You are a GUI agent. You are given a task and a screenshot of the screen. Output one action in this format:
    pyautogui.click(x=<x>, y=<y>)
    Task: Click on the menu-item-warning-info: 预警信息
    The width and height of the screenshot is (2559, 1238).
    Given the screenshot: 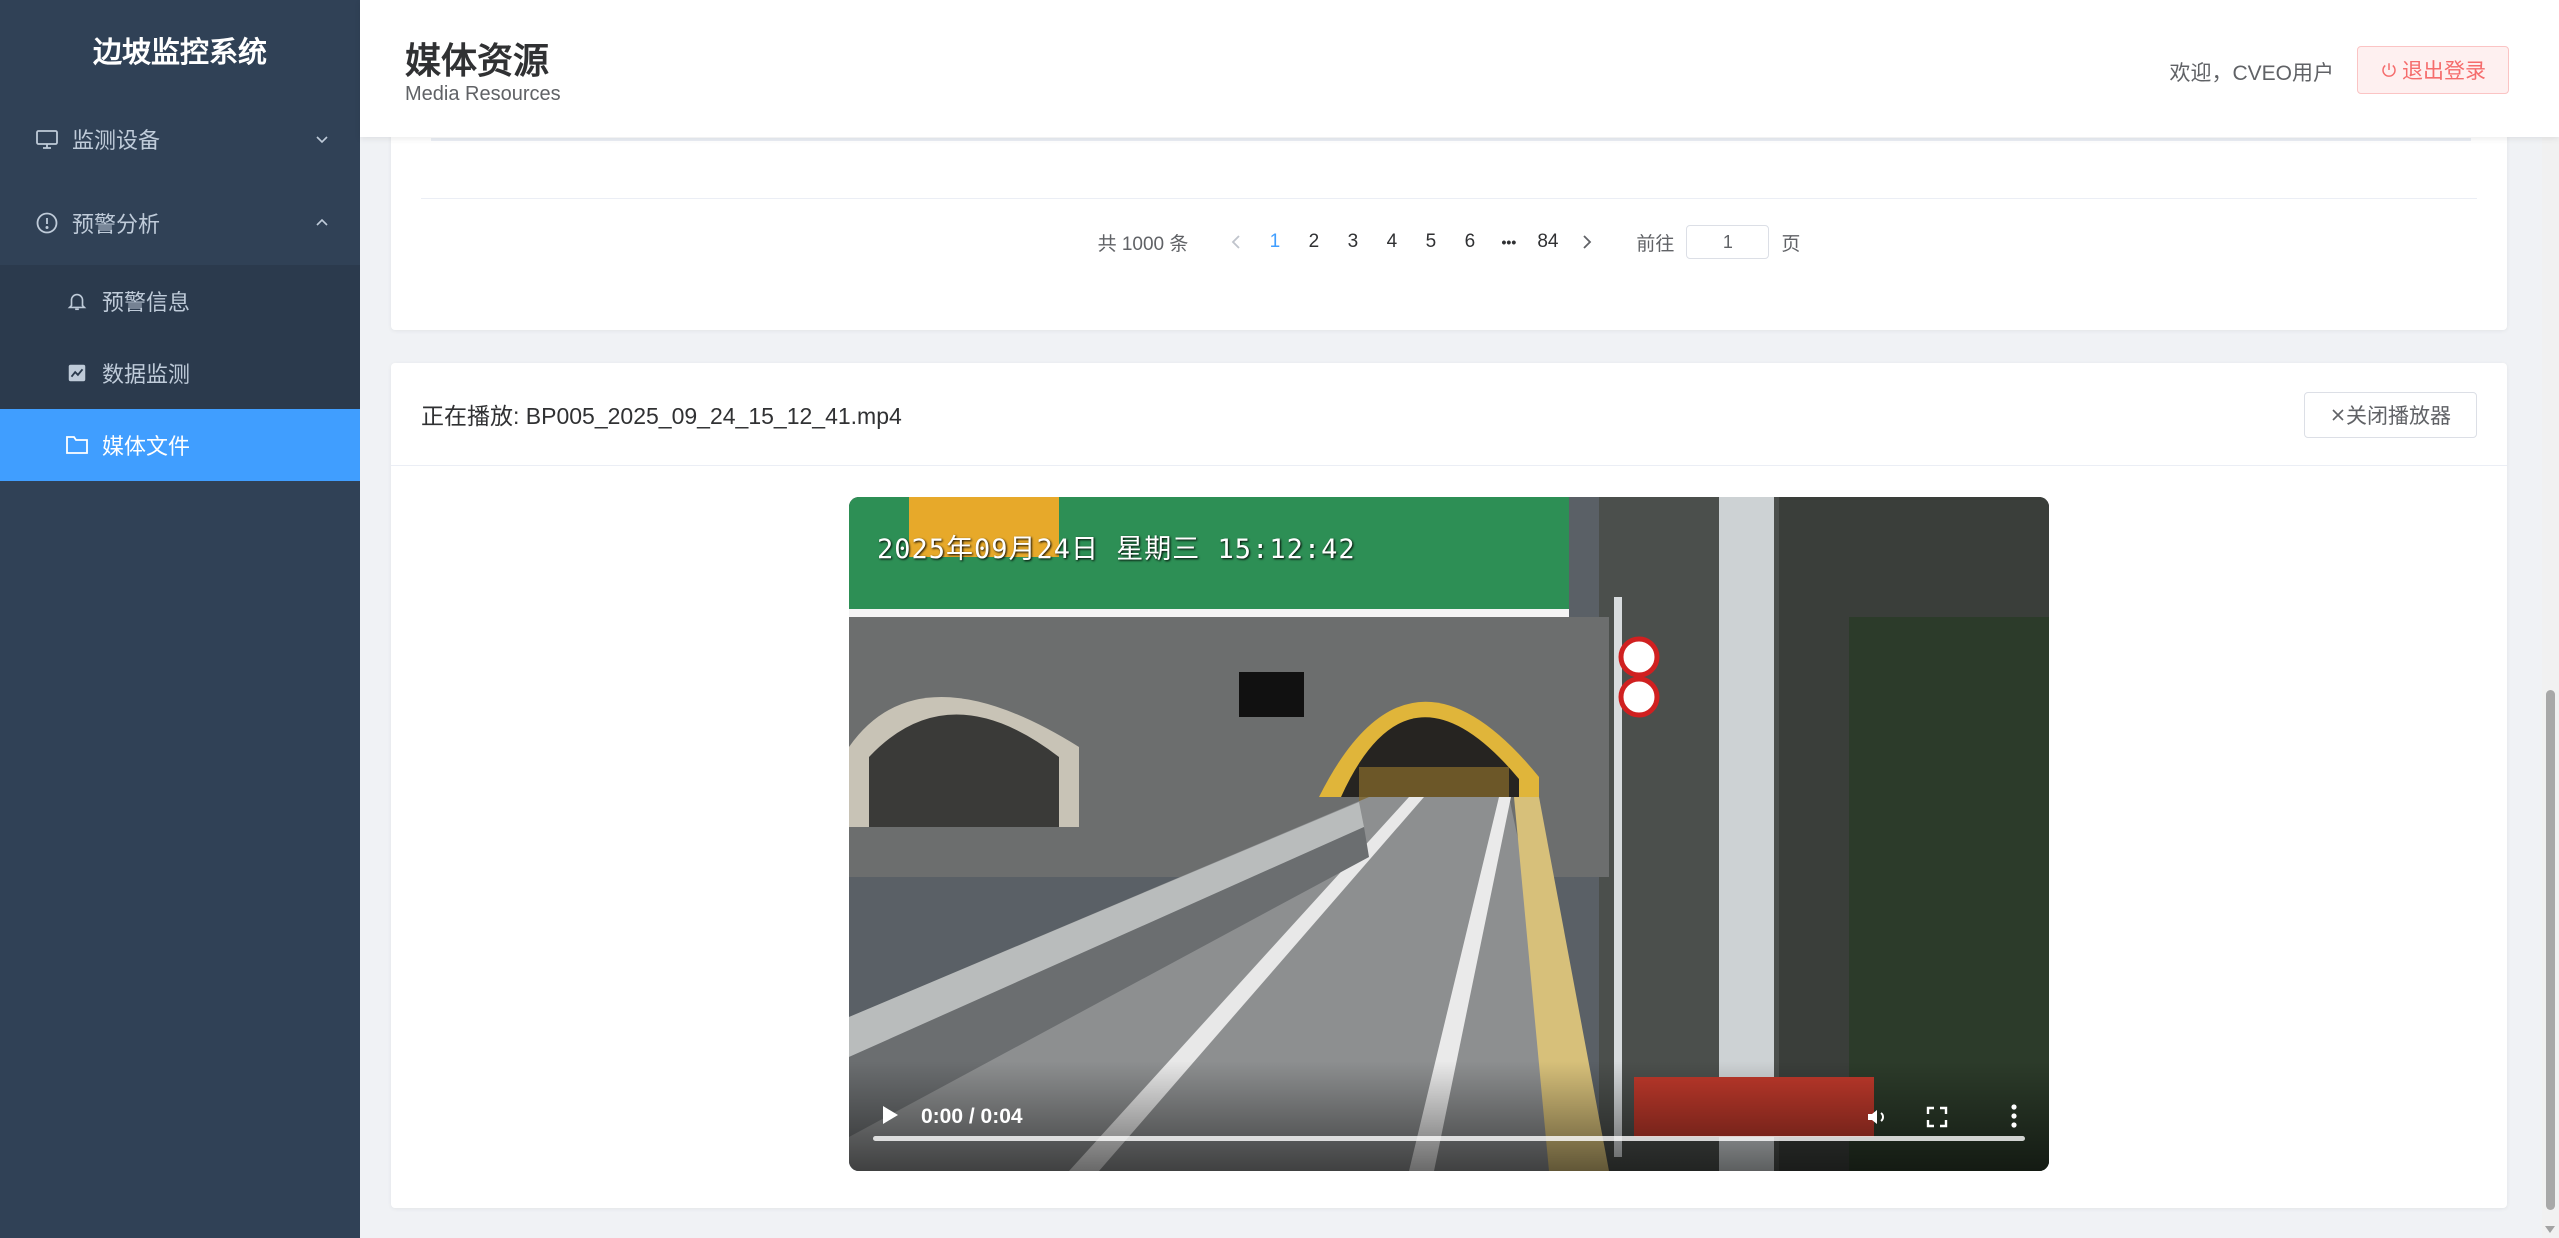 What is the action you would take?
    pyautogui.click(x=180, y=301)
    